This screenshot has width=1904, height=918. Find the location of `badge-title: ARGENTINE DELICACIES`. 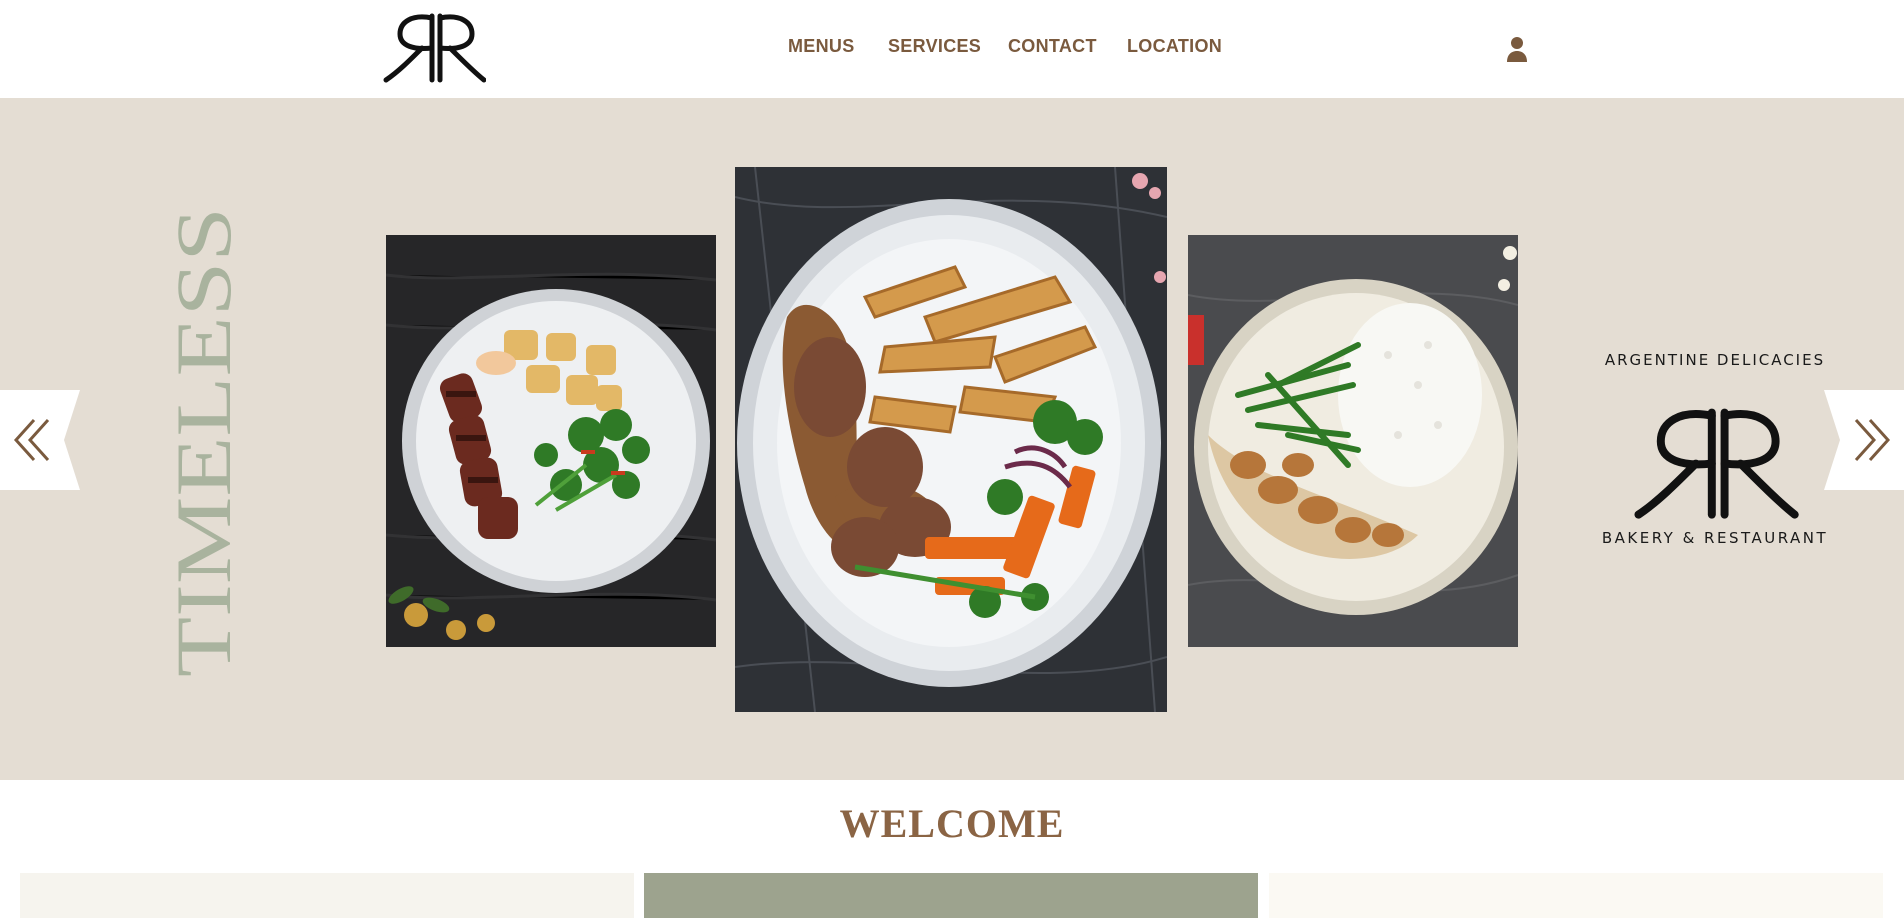

badge-title: ARGENTINE DELICACIES is located at coordinates (1715, 360).